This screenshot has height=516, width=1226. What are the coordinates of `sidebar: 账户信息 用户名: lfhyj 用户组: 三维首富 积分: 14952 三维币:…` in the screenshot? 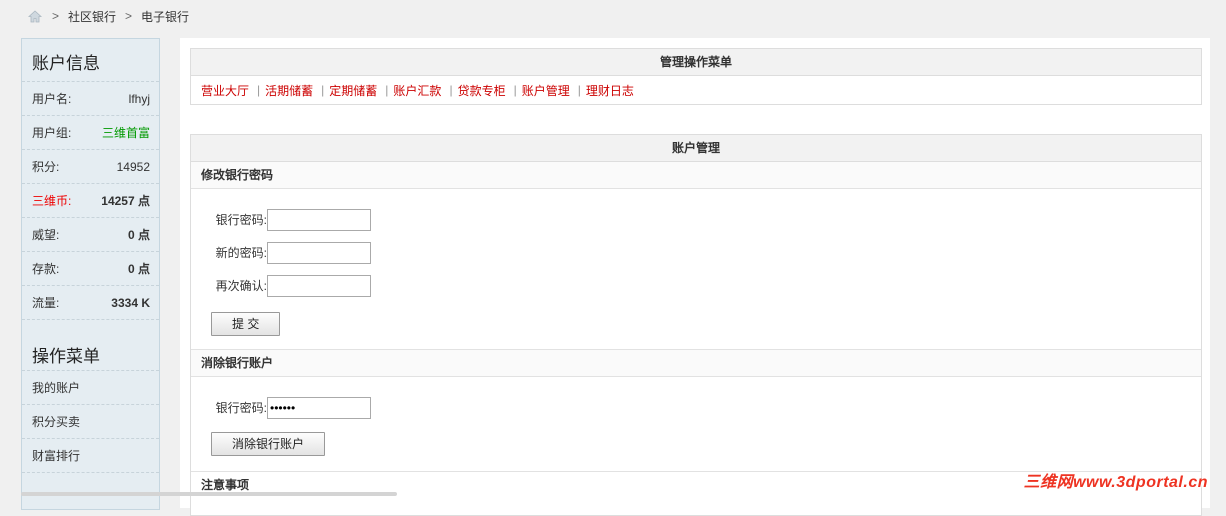 It's located at (90, 274).